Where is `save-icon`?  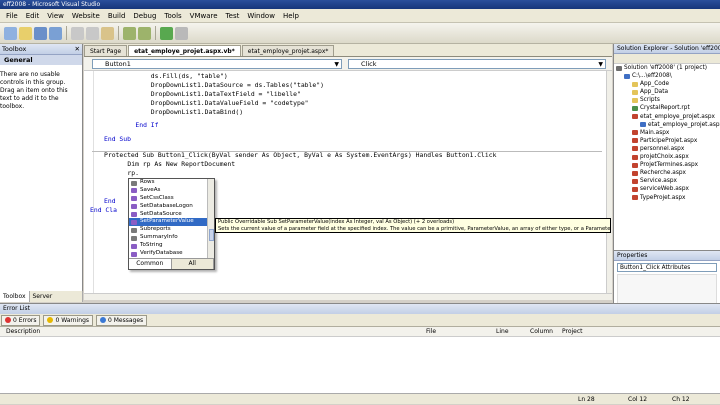 save-icon is located at coordinates (40, 33).